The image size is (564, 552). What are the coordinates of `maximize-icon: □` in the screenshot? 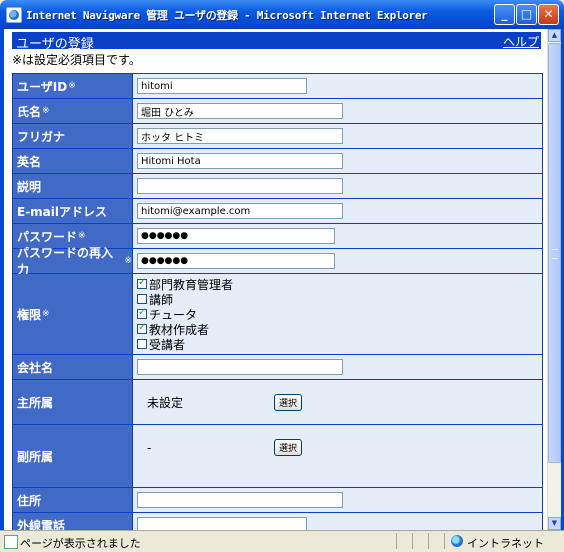 It's located at (526, 14).